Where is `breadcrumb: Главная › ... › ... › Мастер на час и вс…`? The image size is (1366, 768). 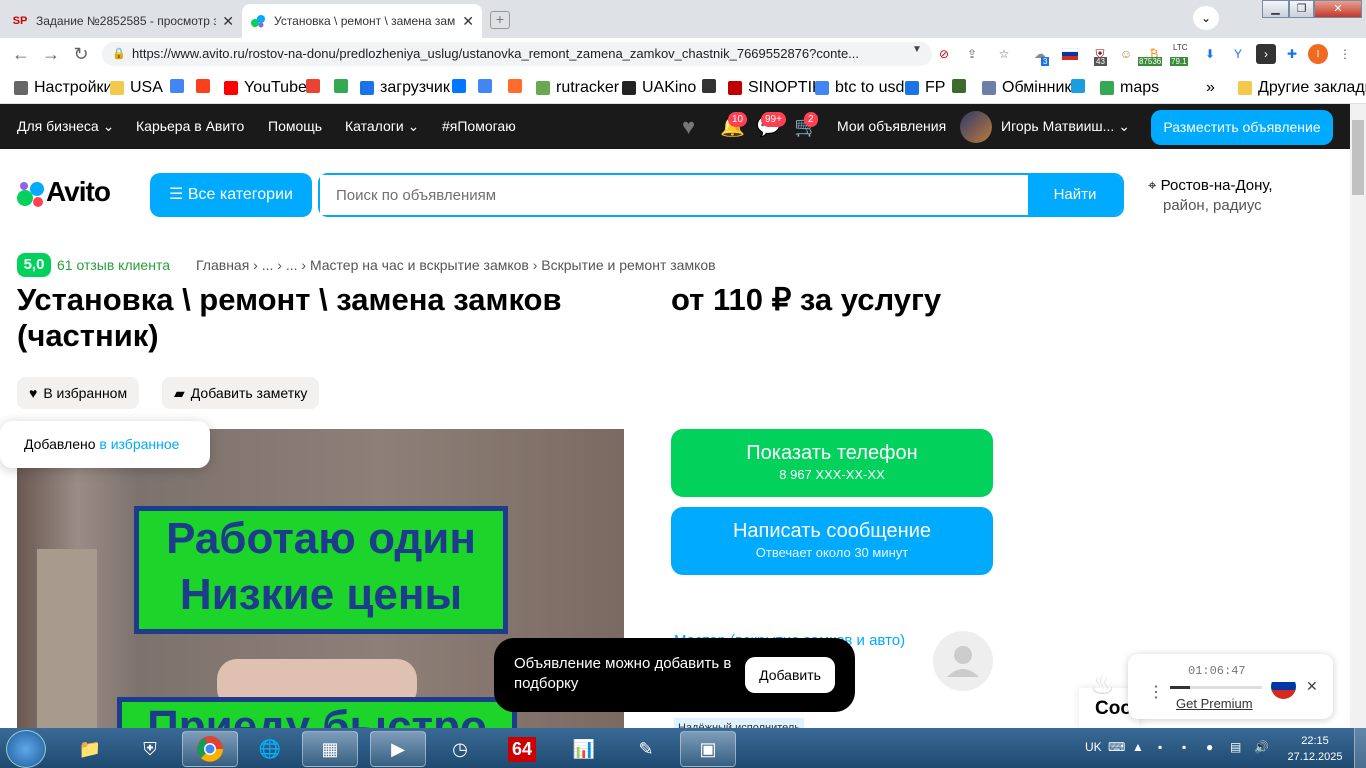 breadcrumb: Главная › ... › ... › Мастер на час и вс… is located at coordinates (456, 265).